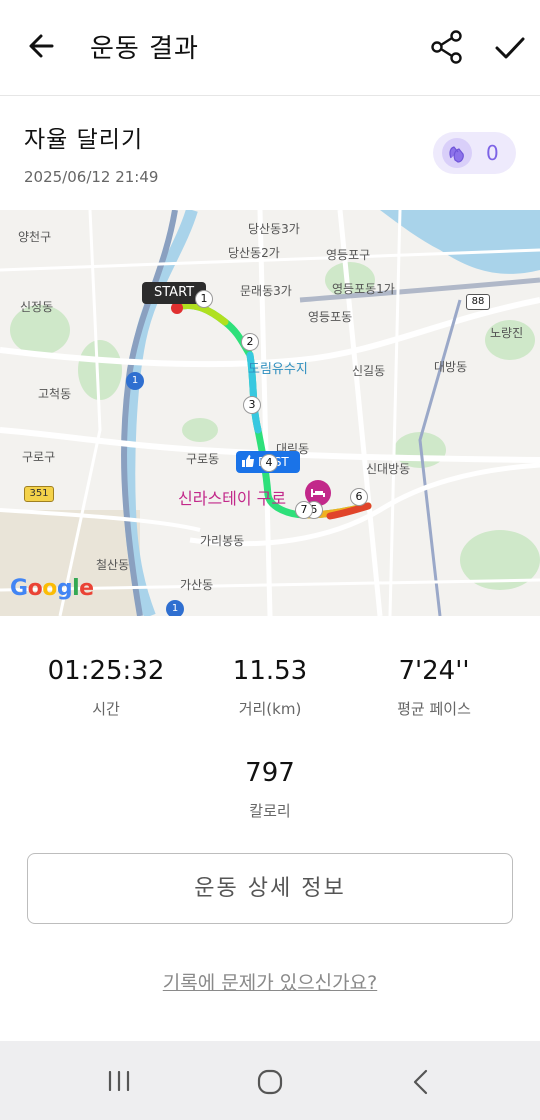  What do you see at coordinates (270, 981) in the screenshot?
I see `report-problem-link: 기록에 문제가 있으신가요?` at bounding box center [270, 981].